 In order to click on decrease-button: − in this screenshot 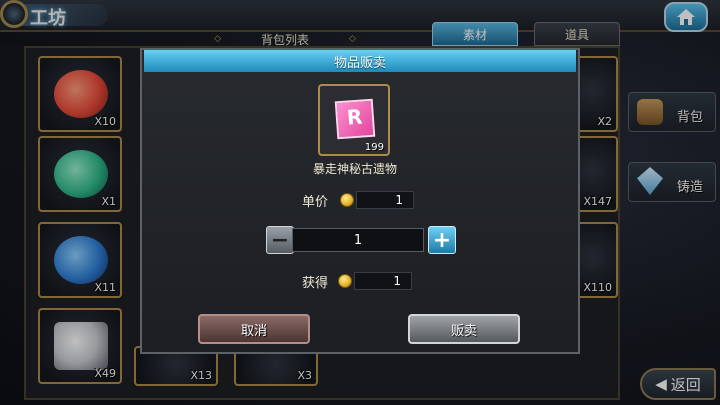, I will do `click(280, 240)`.